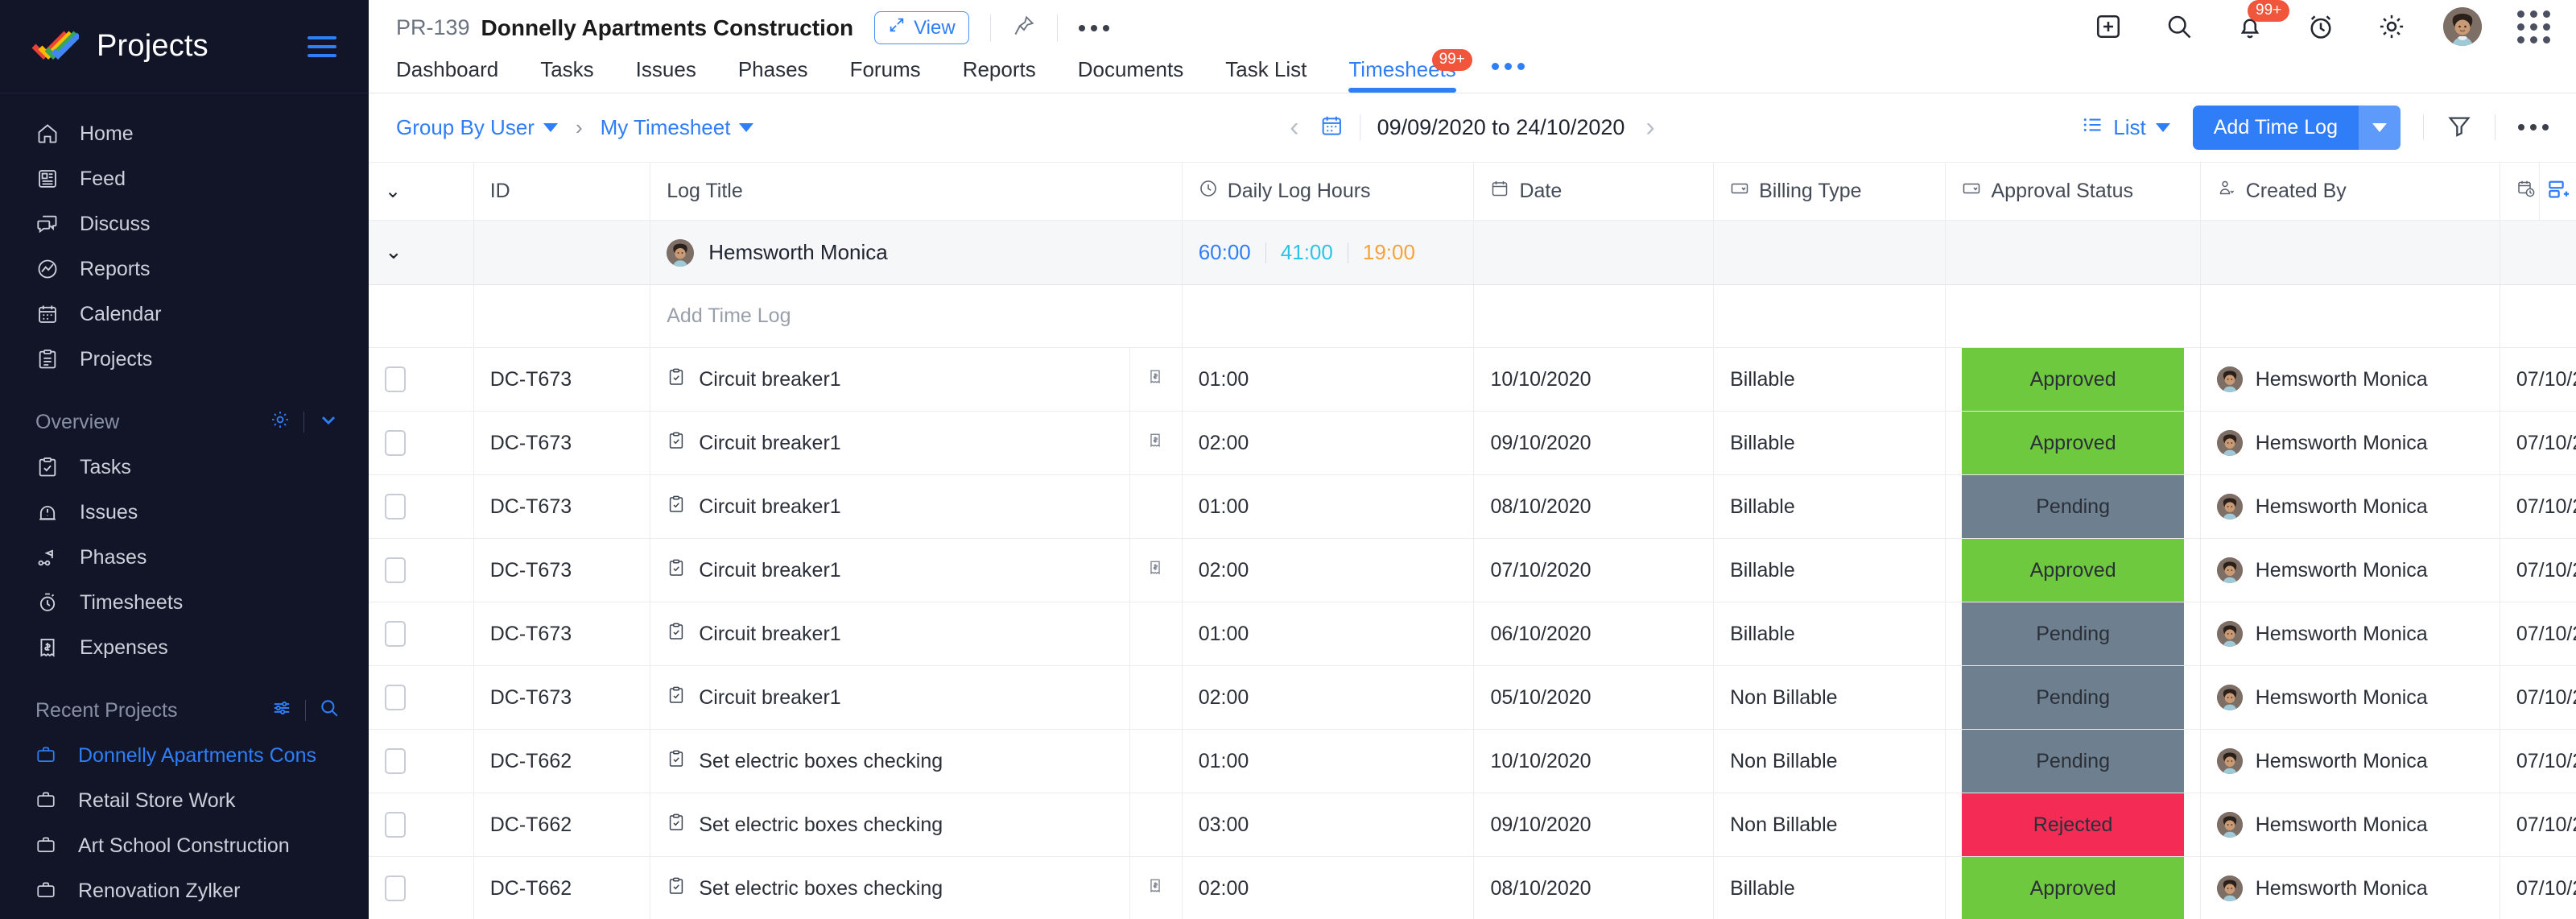  Describe the element at coordinates (2108, 26) in the screenshot. I see `add-icon` at that location.